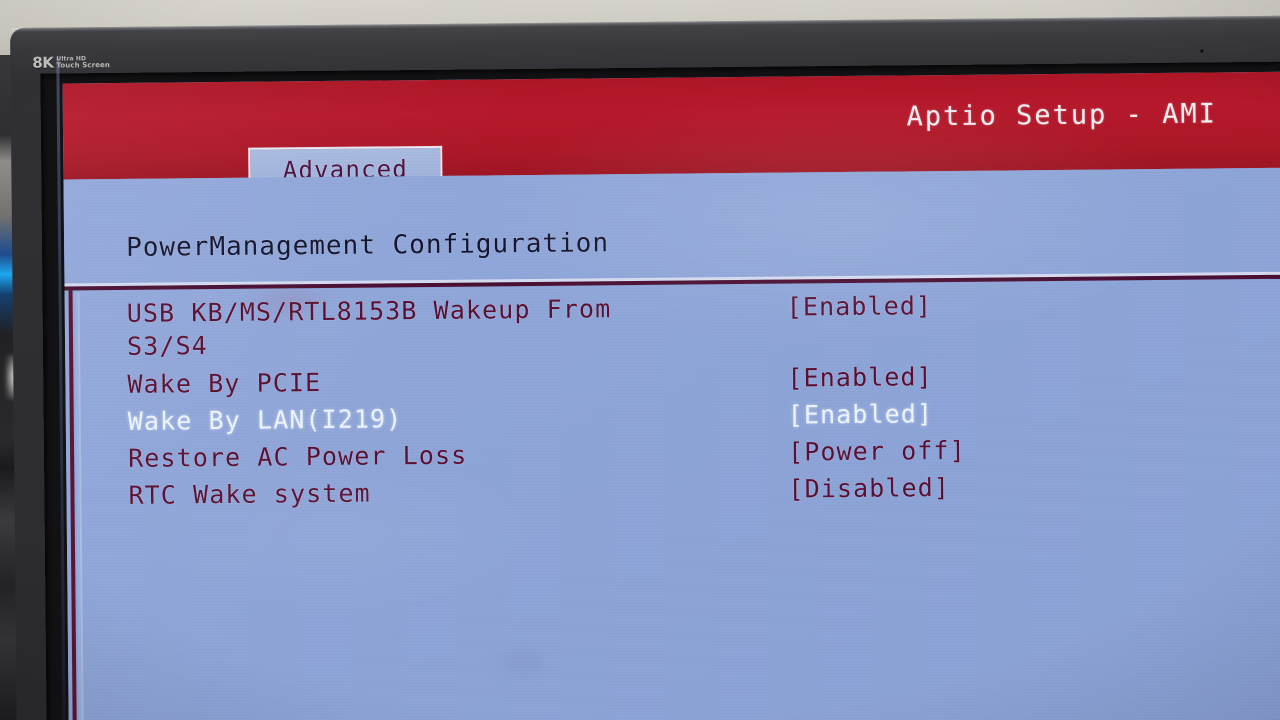 The height and width of the screenshot is (720, 1280). Describe the element at coordinates (678, 491) in the screenshot. I see `setting-row: RTC Wake system [Disabled]` at that location.